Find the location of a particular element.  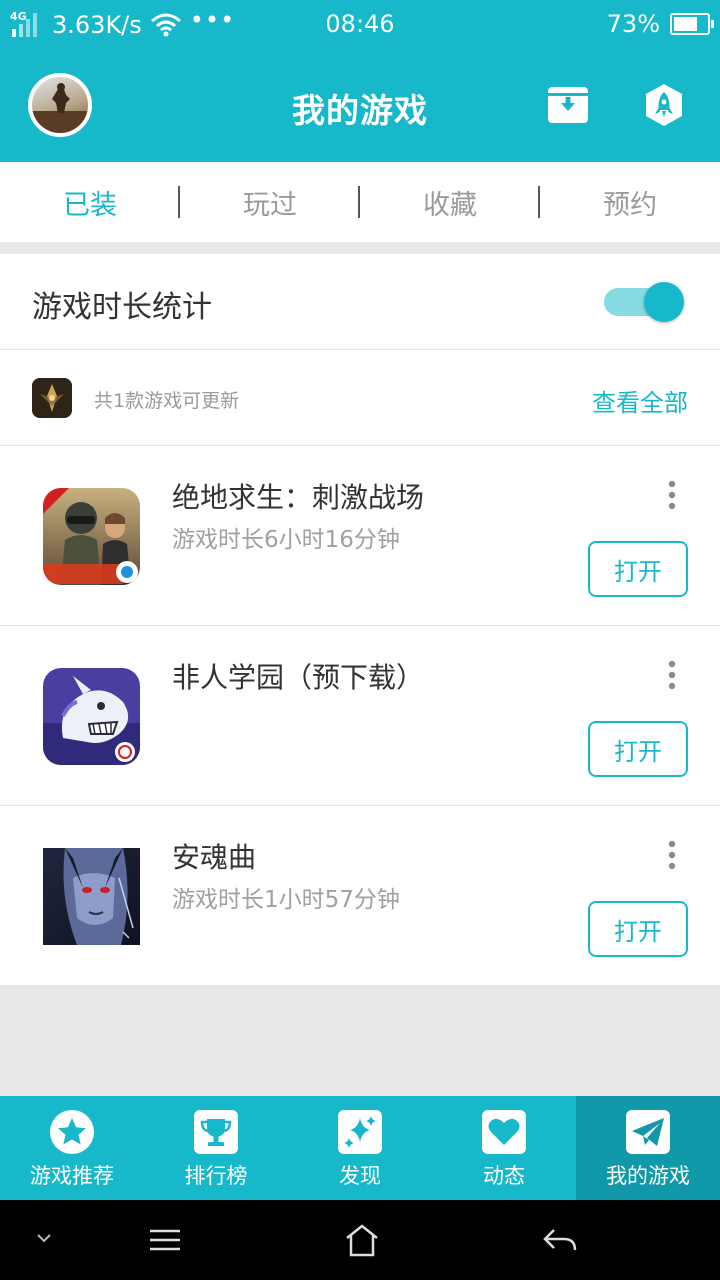

update-row: 共1款游戏可更新 查看全部 is located at coordinates (360, 398).